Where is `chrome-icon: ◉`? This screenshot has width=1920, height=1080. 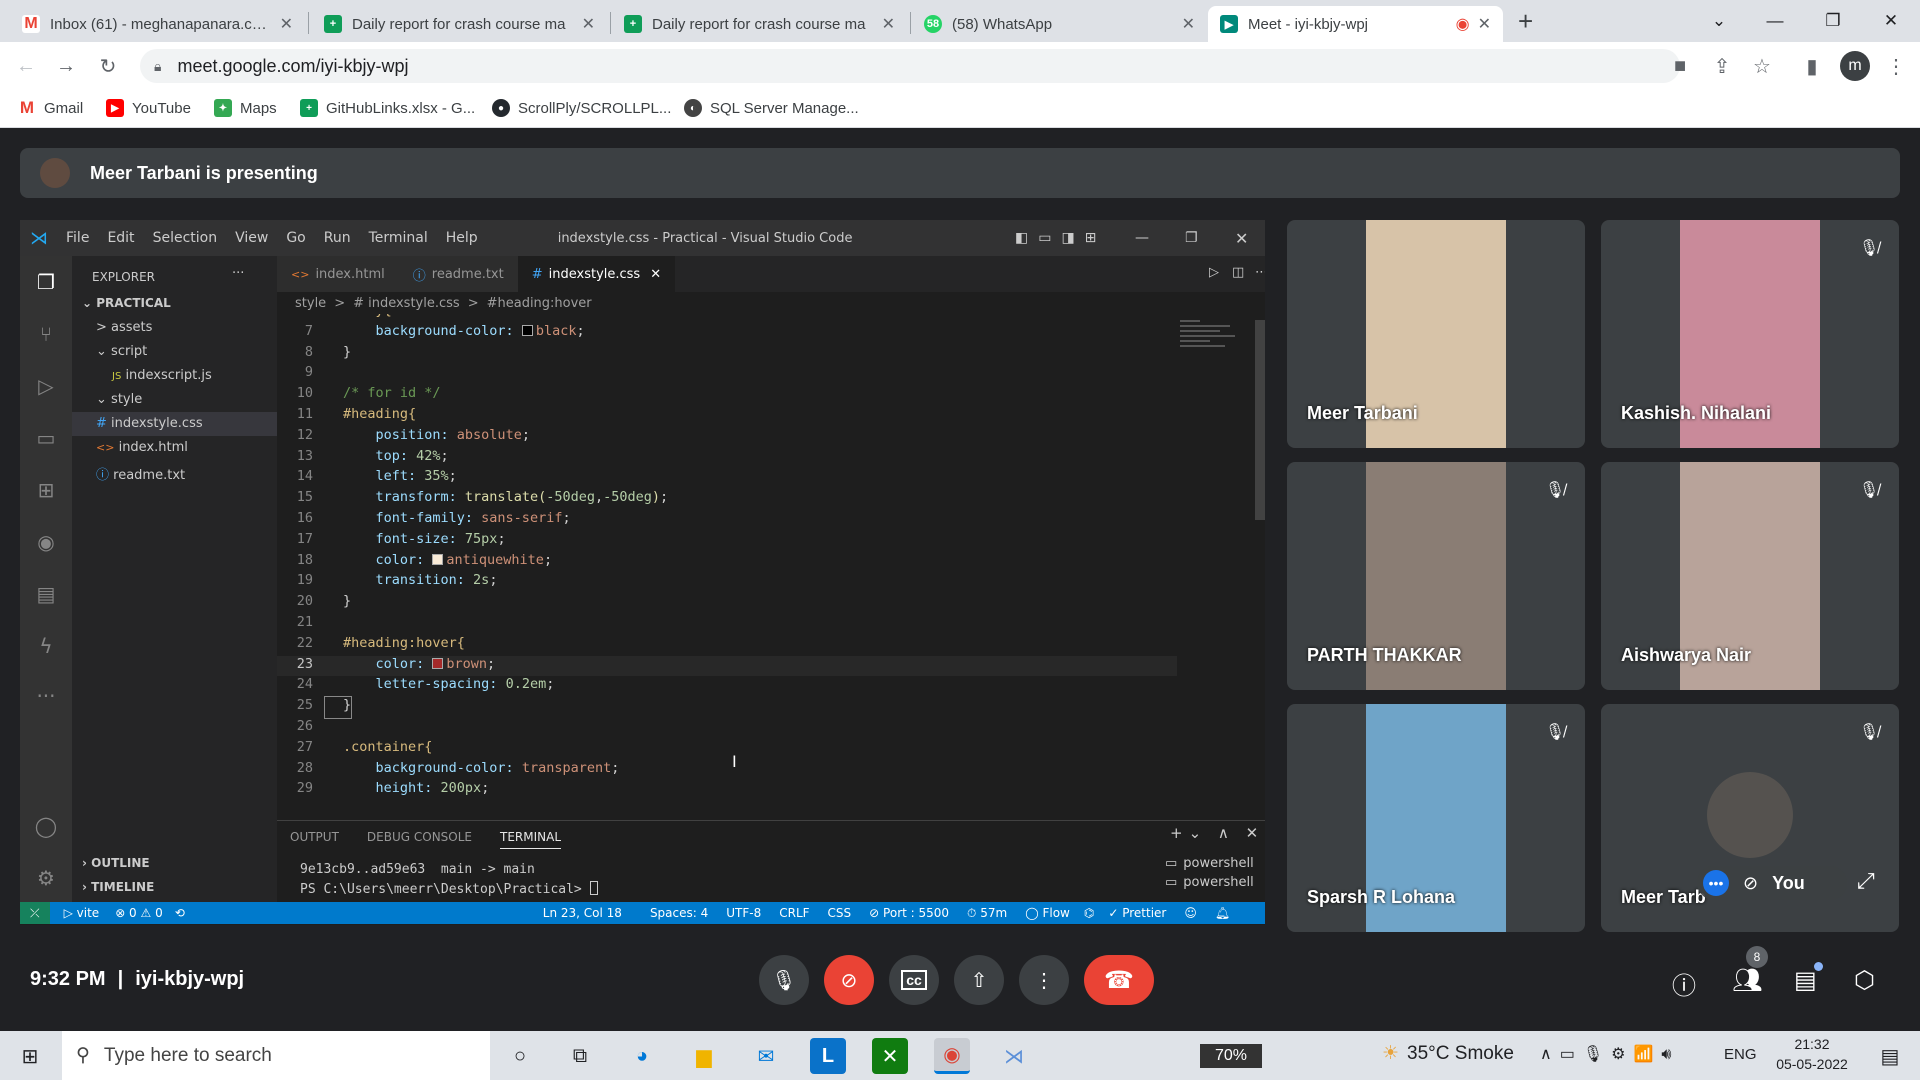 chrome-icon: ◉ is located at coordinates (952, 1056).